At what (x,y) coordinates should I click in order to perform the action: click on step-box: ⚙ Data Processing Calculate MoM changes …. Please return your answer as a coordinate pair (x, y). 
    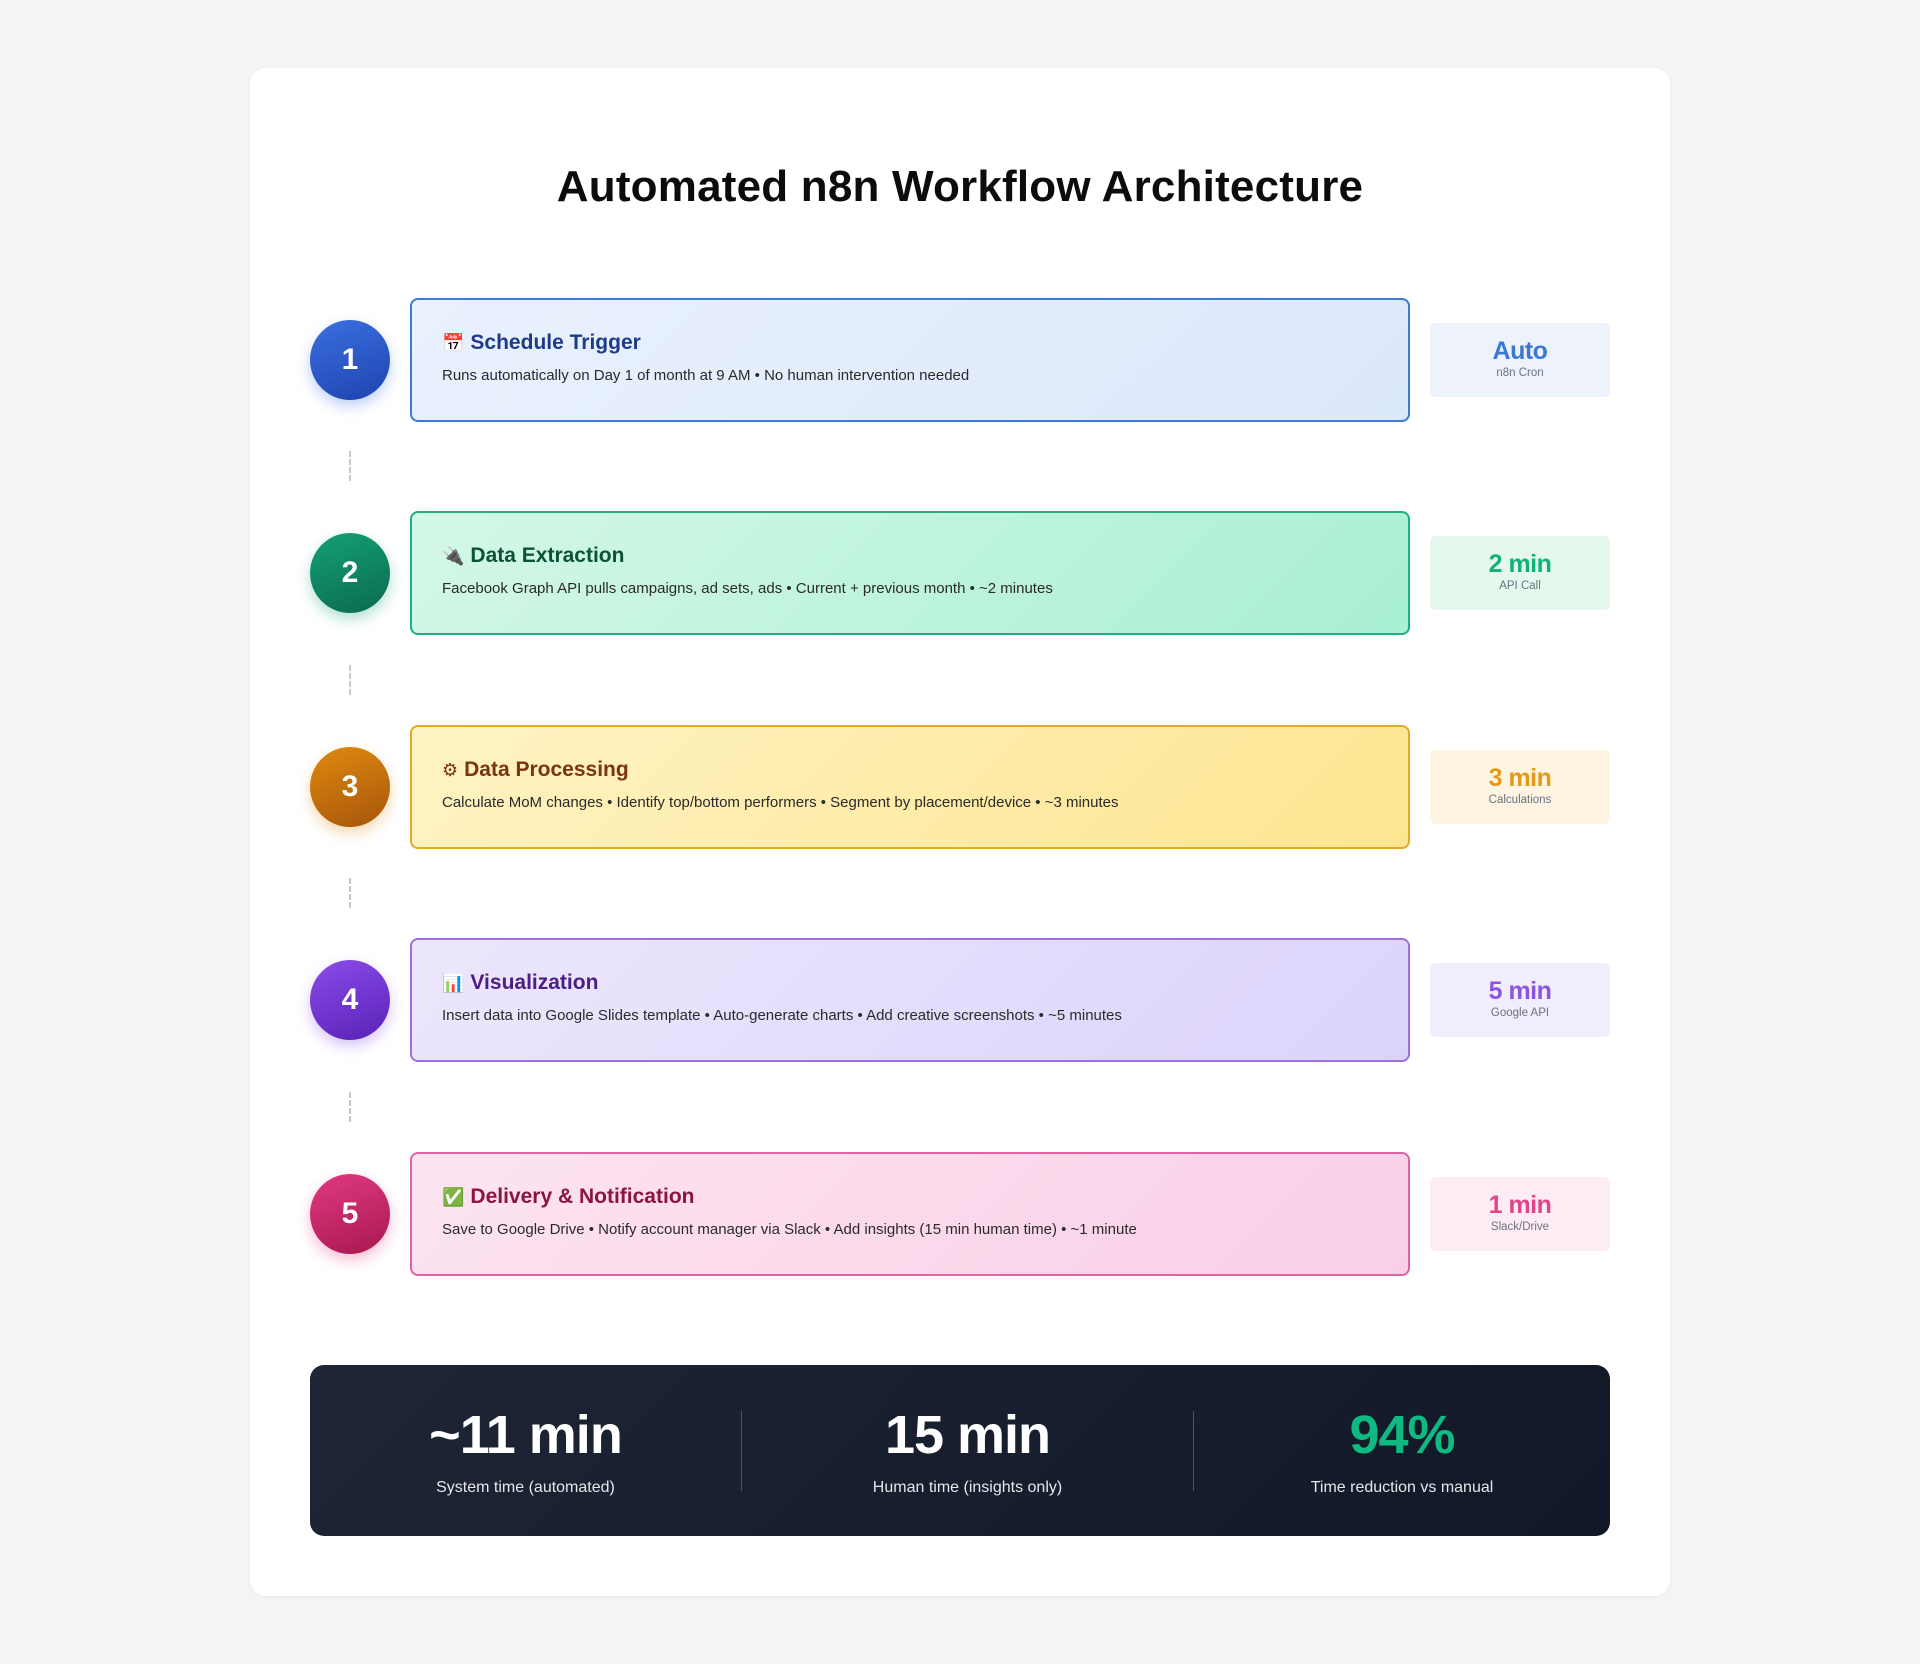
    Looking at the image, I should click on (910, 787).